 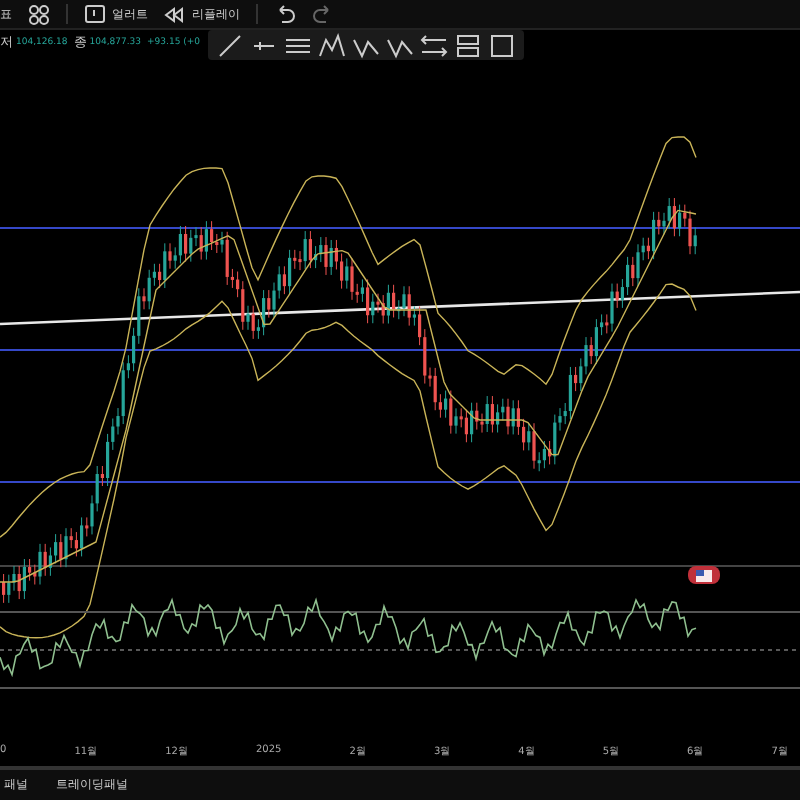 I want to click on alert-icon, so click(x=95, y=14).